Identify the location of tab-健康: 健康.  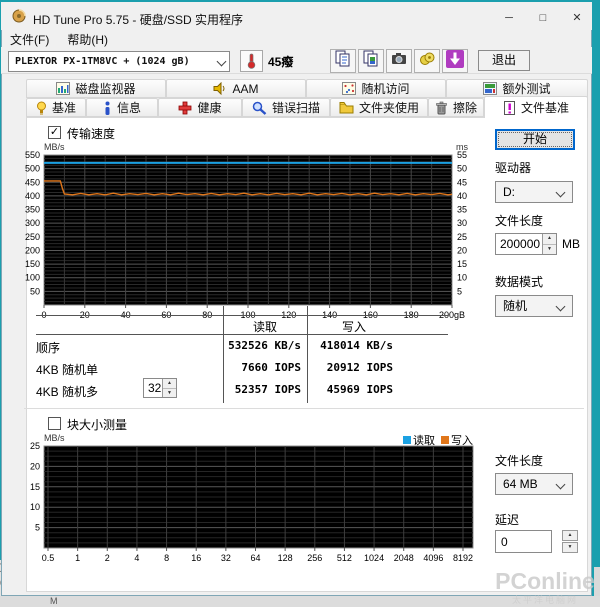
(200, 107).